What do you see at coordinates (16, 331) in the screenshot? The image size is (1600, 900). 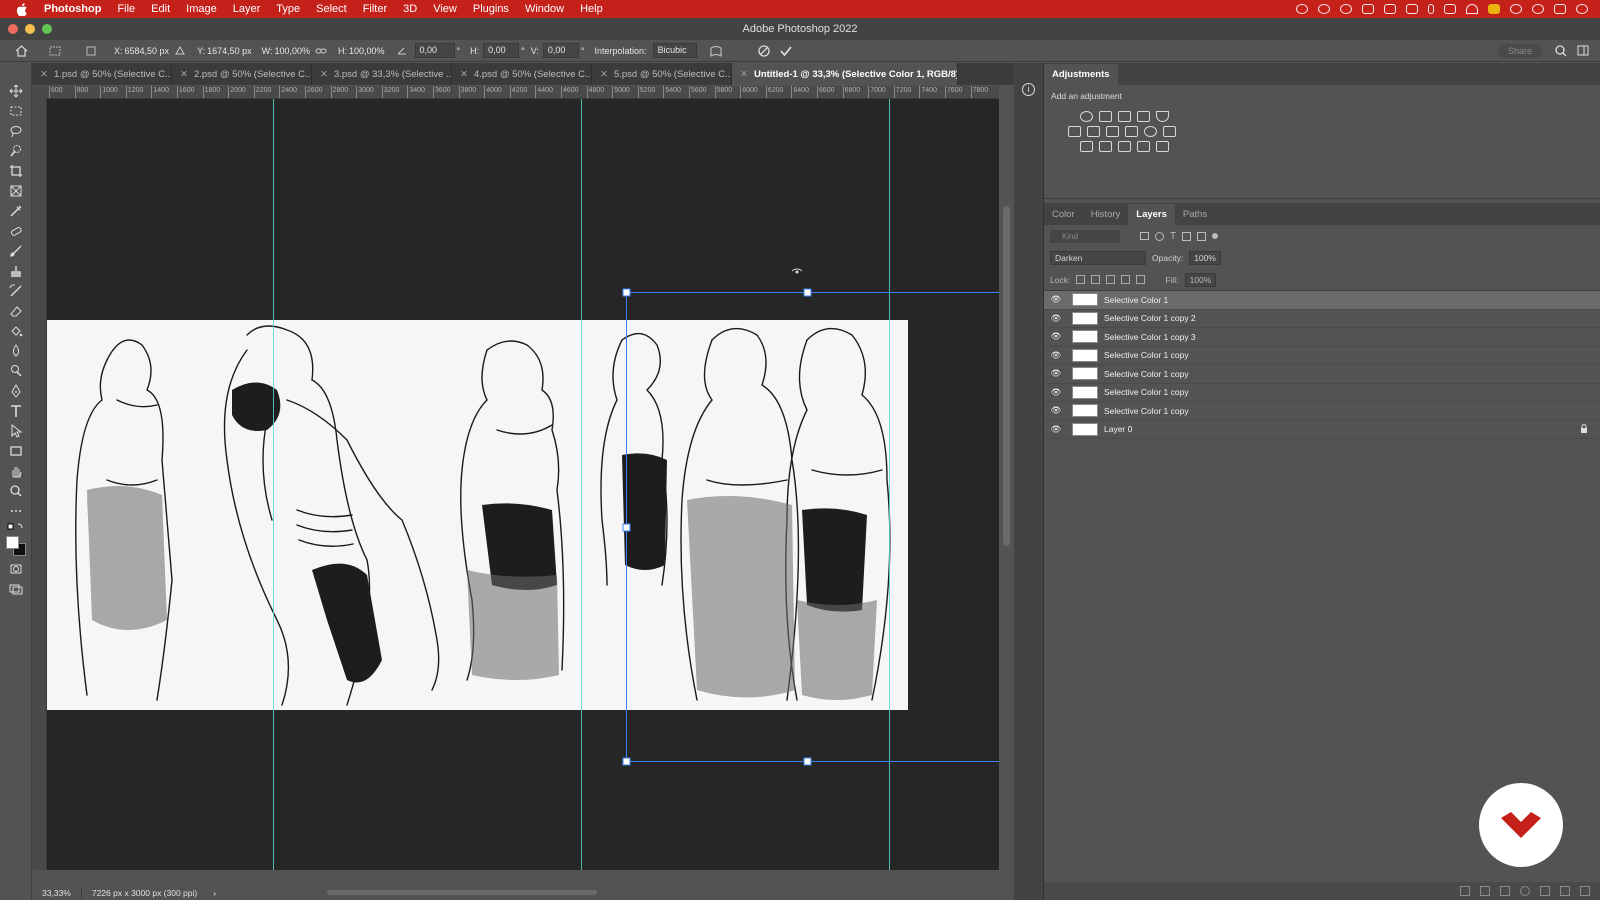 I see `paint-bucket-tool-icon` at bounding box center [16, 331].